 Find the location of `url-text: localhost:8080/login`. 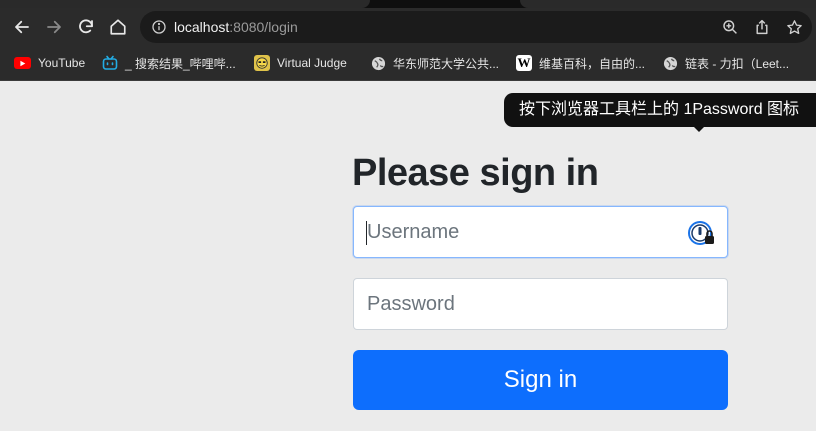

url-text: localhost:8080/login is located at coordinates (236, 27).